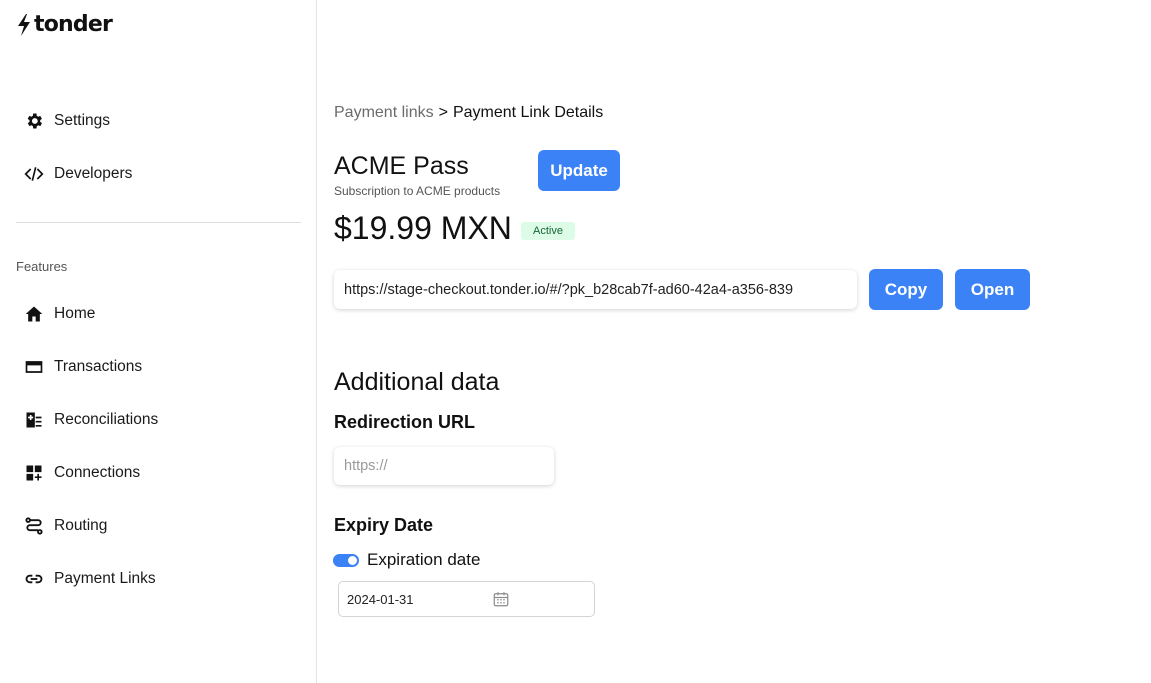  Describe the element at coordinates (97, 472) in the screenshot. I see `sidebar-item-label: Connections` at that location.